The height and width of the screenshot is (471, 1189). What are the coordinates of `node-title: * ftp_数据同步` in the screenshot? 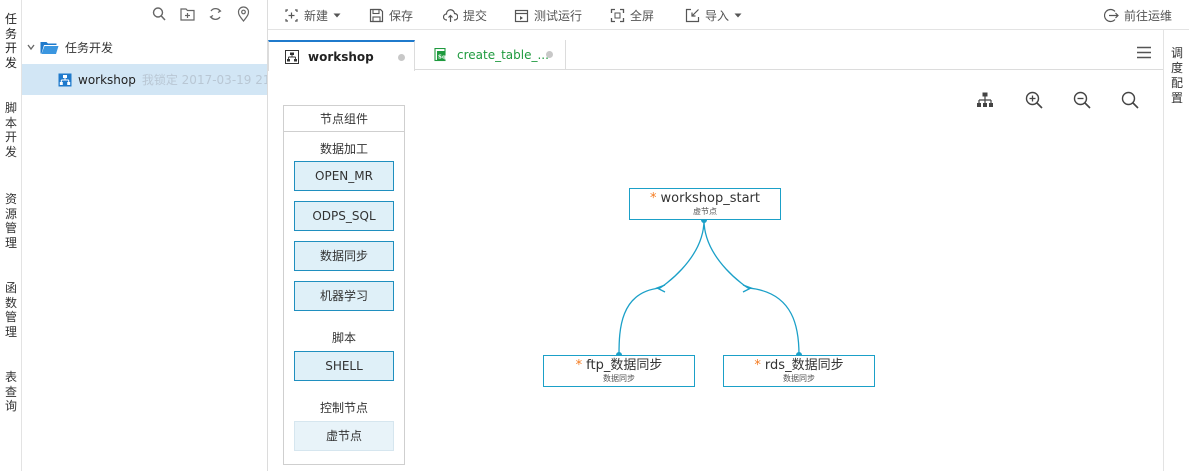 It's located at (619, 366).